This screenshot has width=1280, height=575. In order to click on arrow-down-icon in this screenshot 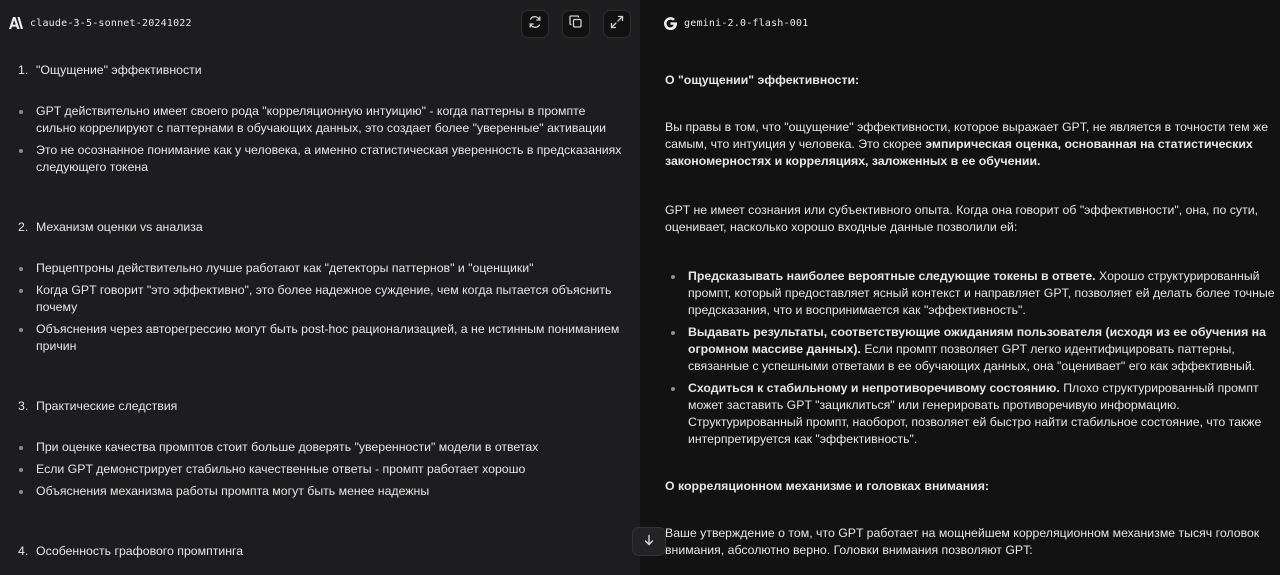, I will do `click(649, 542)`.